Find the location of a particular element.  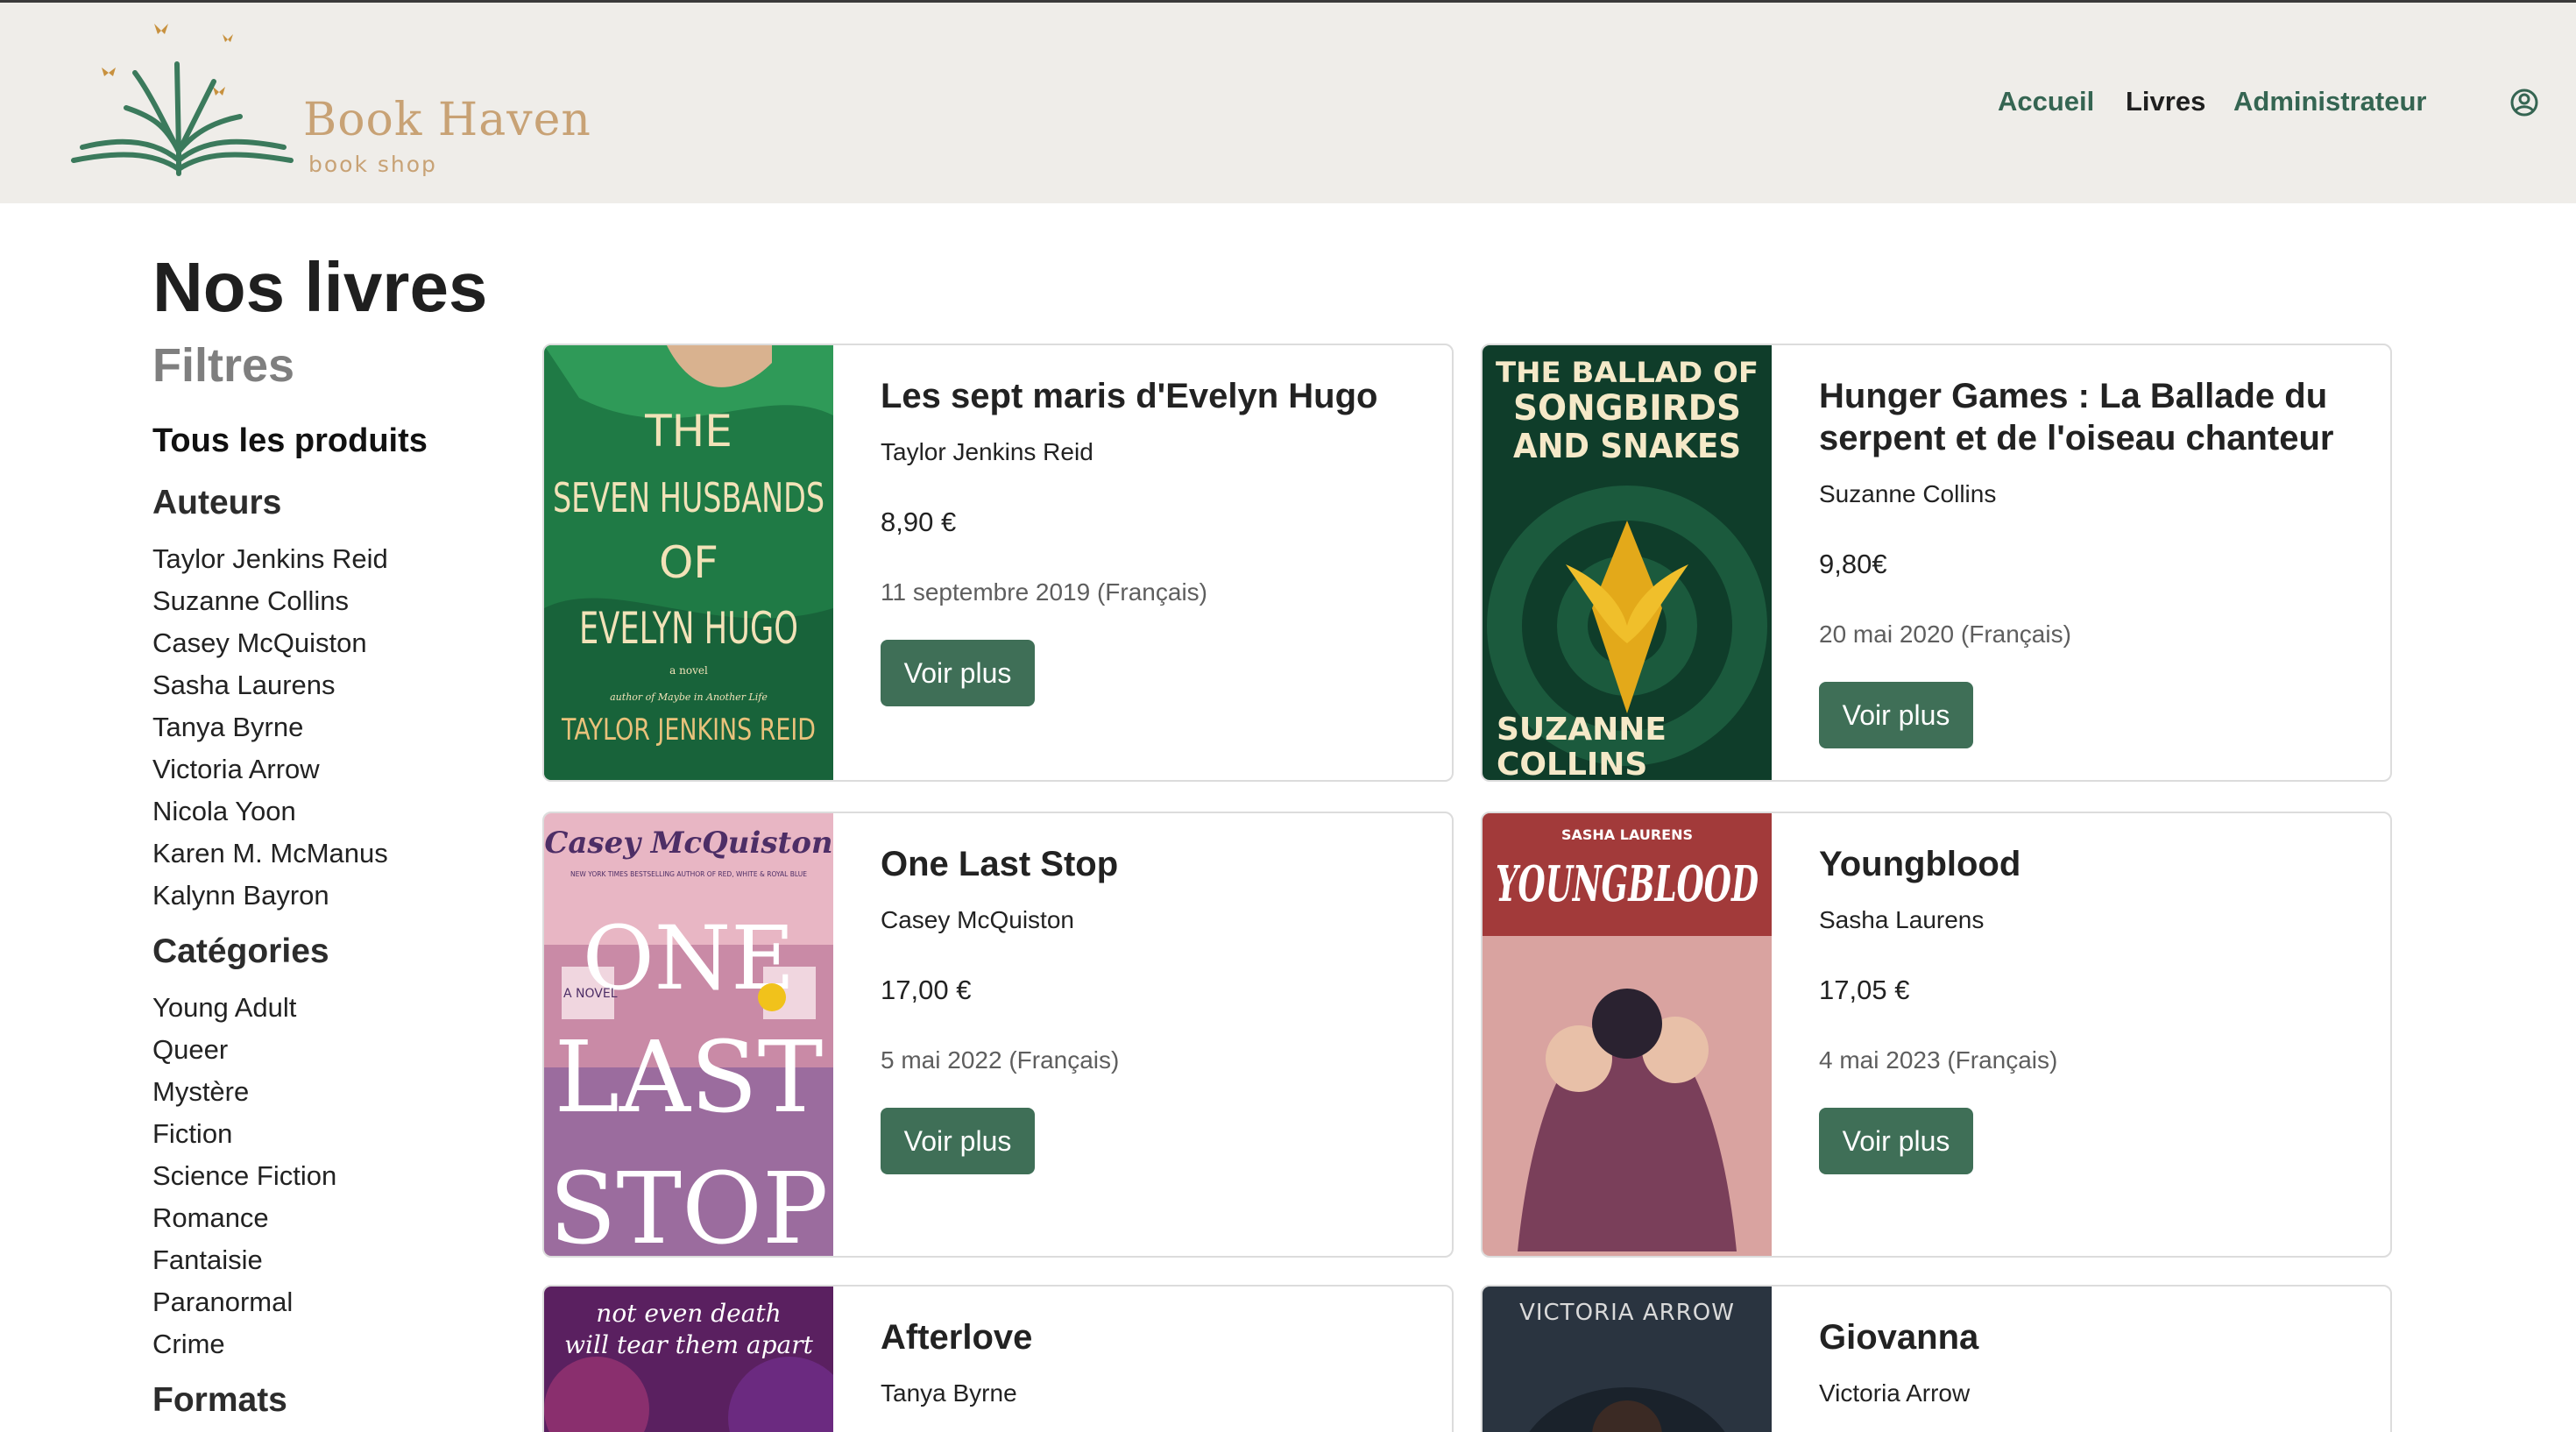

book-author: Suzanne Collins is located at coordinates (1908, 493).